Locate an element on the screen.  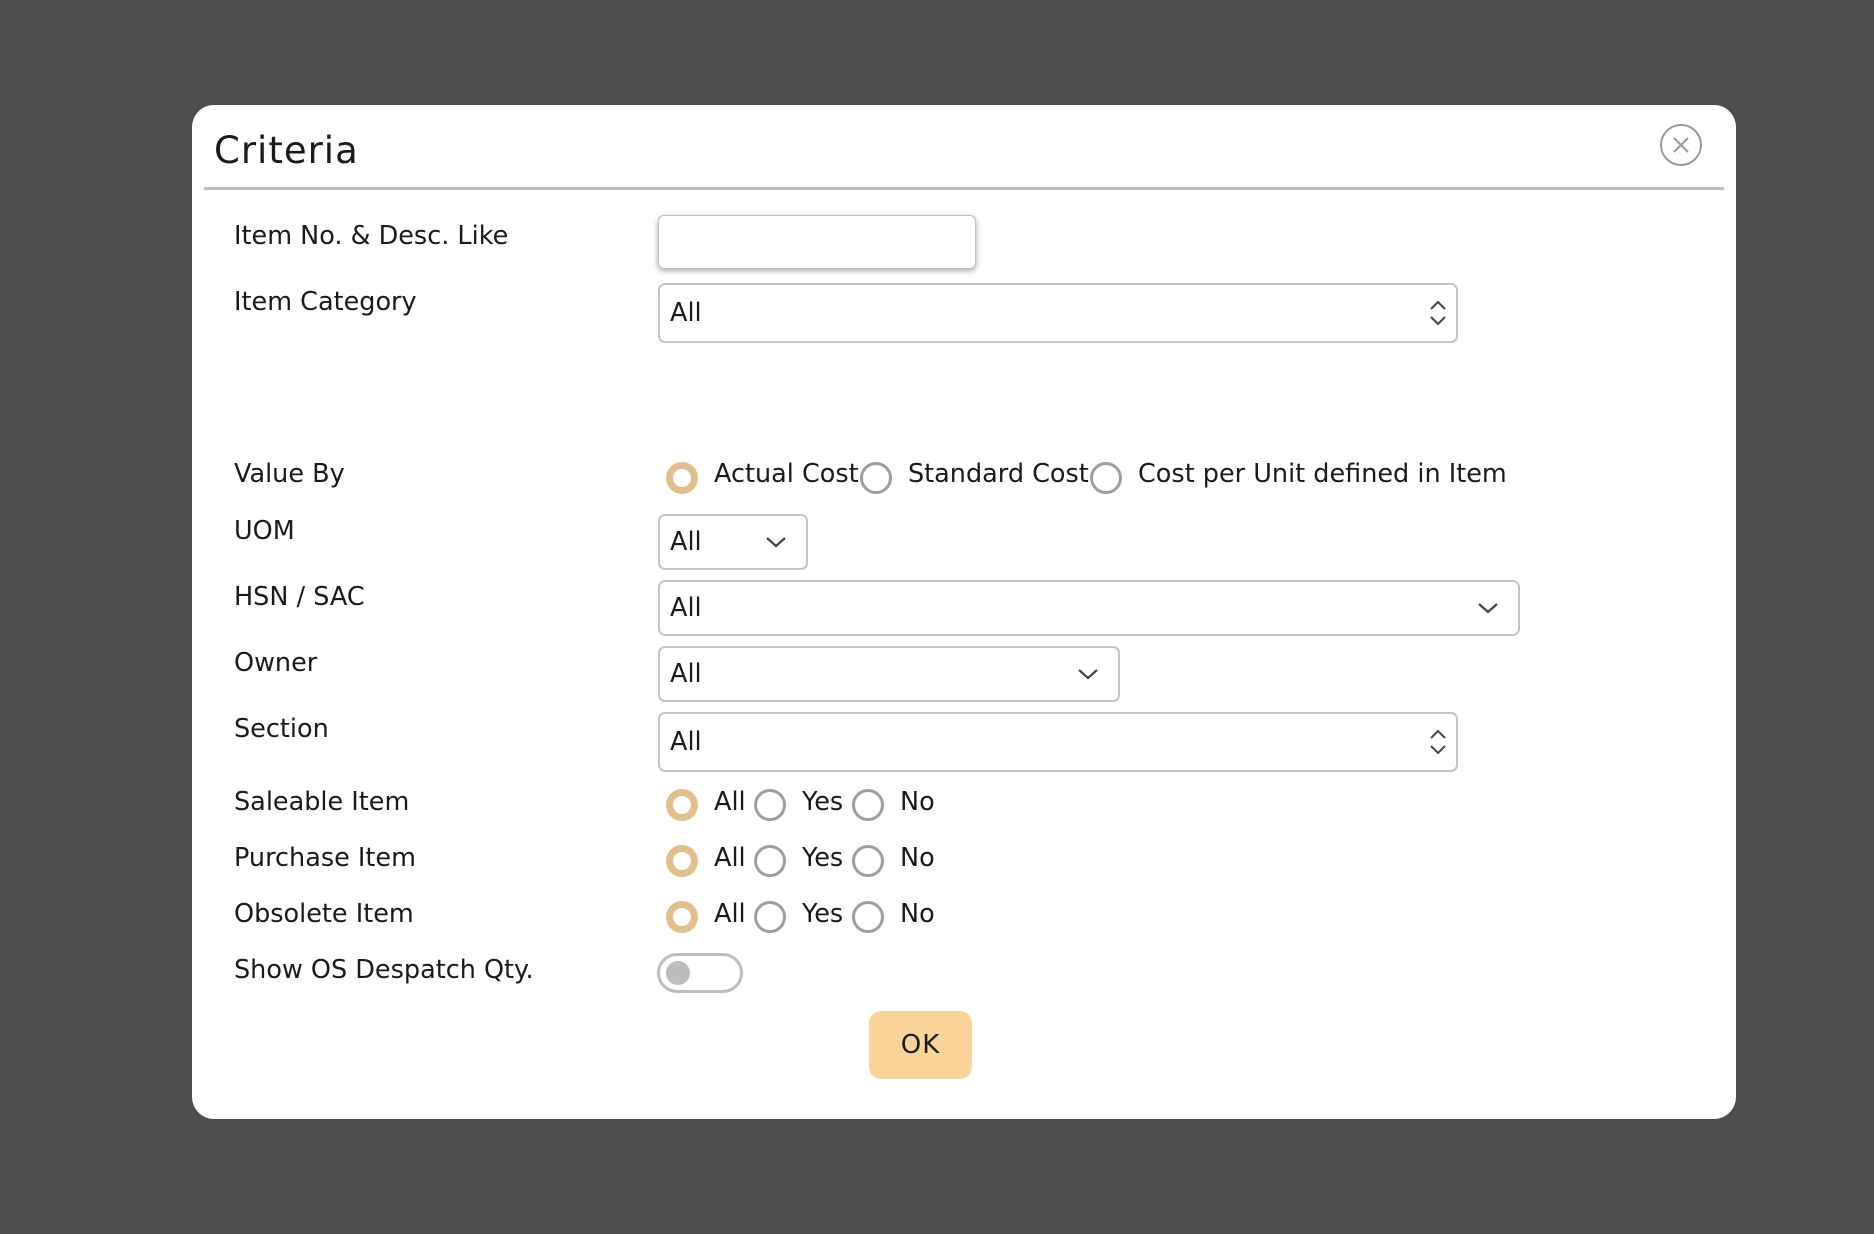
obsolete-item-label: Obsolete Item is located at coordinates (324, 914).